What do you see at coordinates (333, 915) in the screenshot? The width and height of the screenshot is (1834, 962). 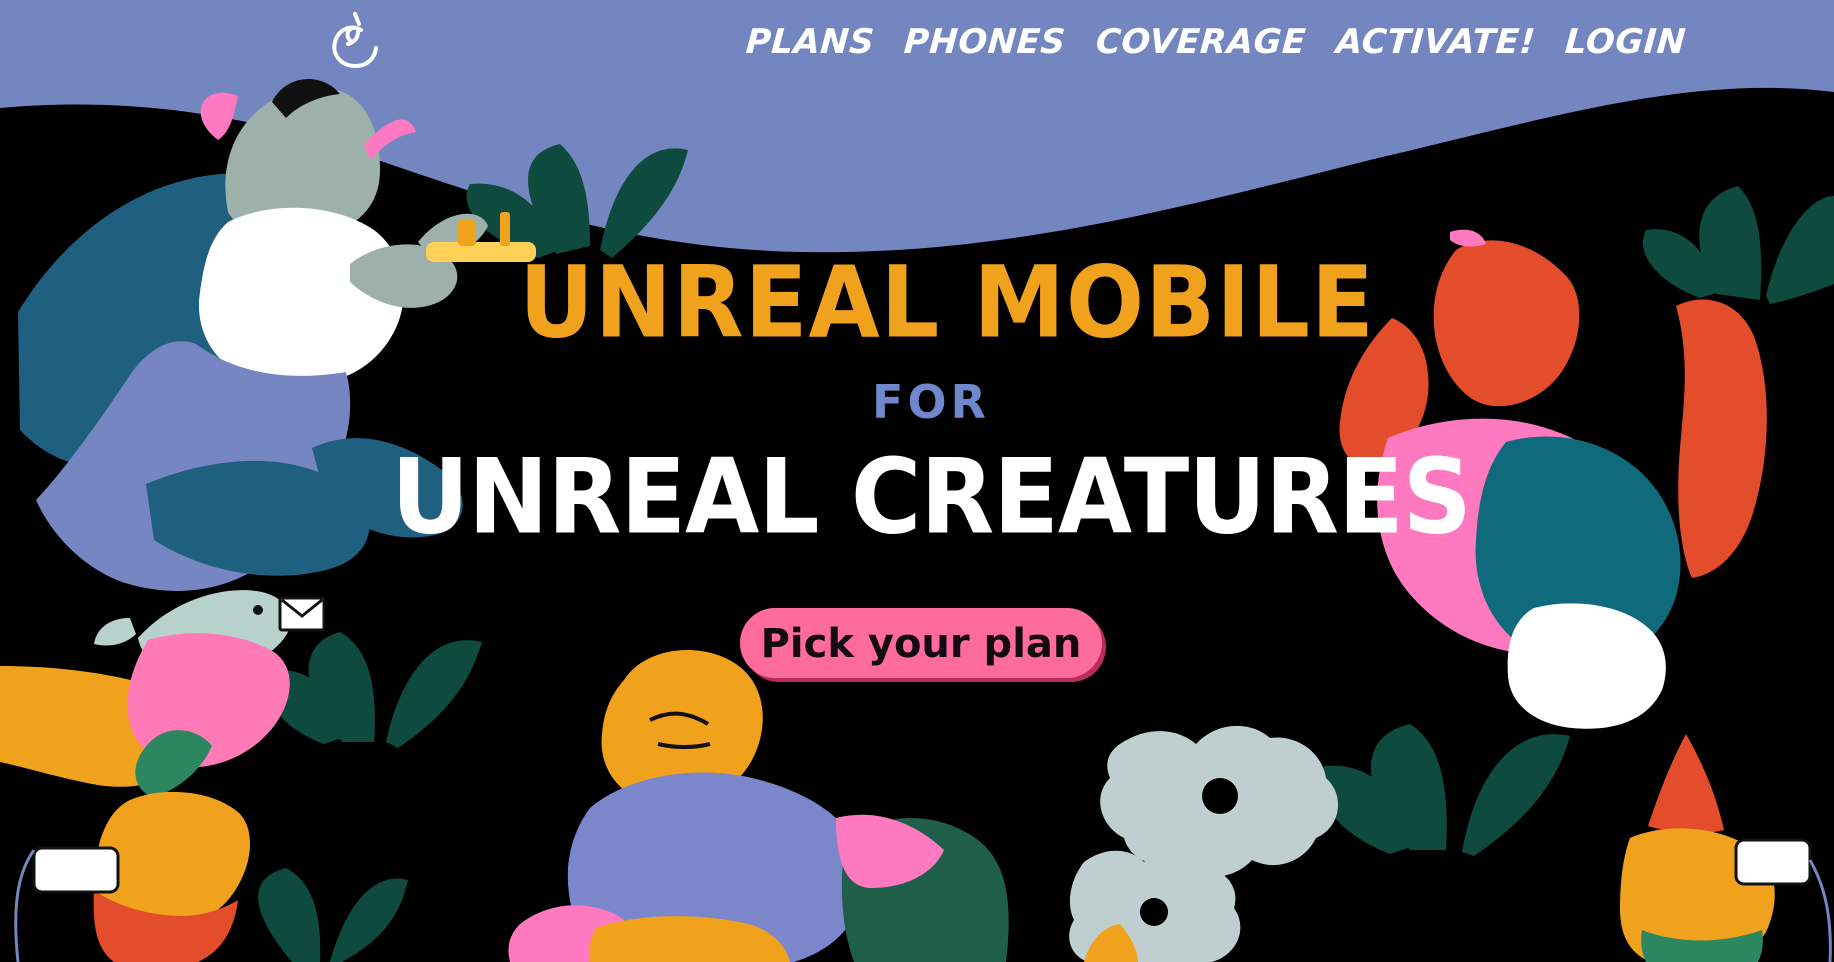 I see `plant-bottom-left` at bounding box center [333, 915].